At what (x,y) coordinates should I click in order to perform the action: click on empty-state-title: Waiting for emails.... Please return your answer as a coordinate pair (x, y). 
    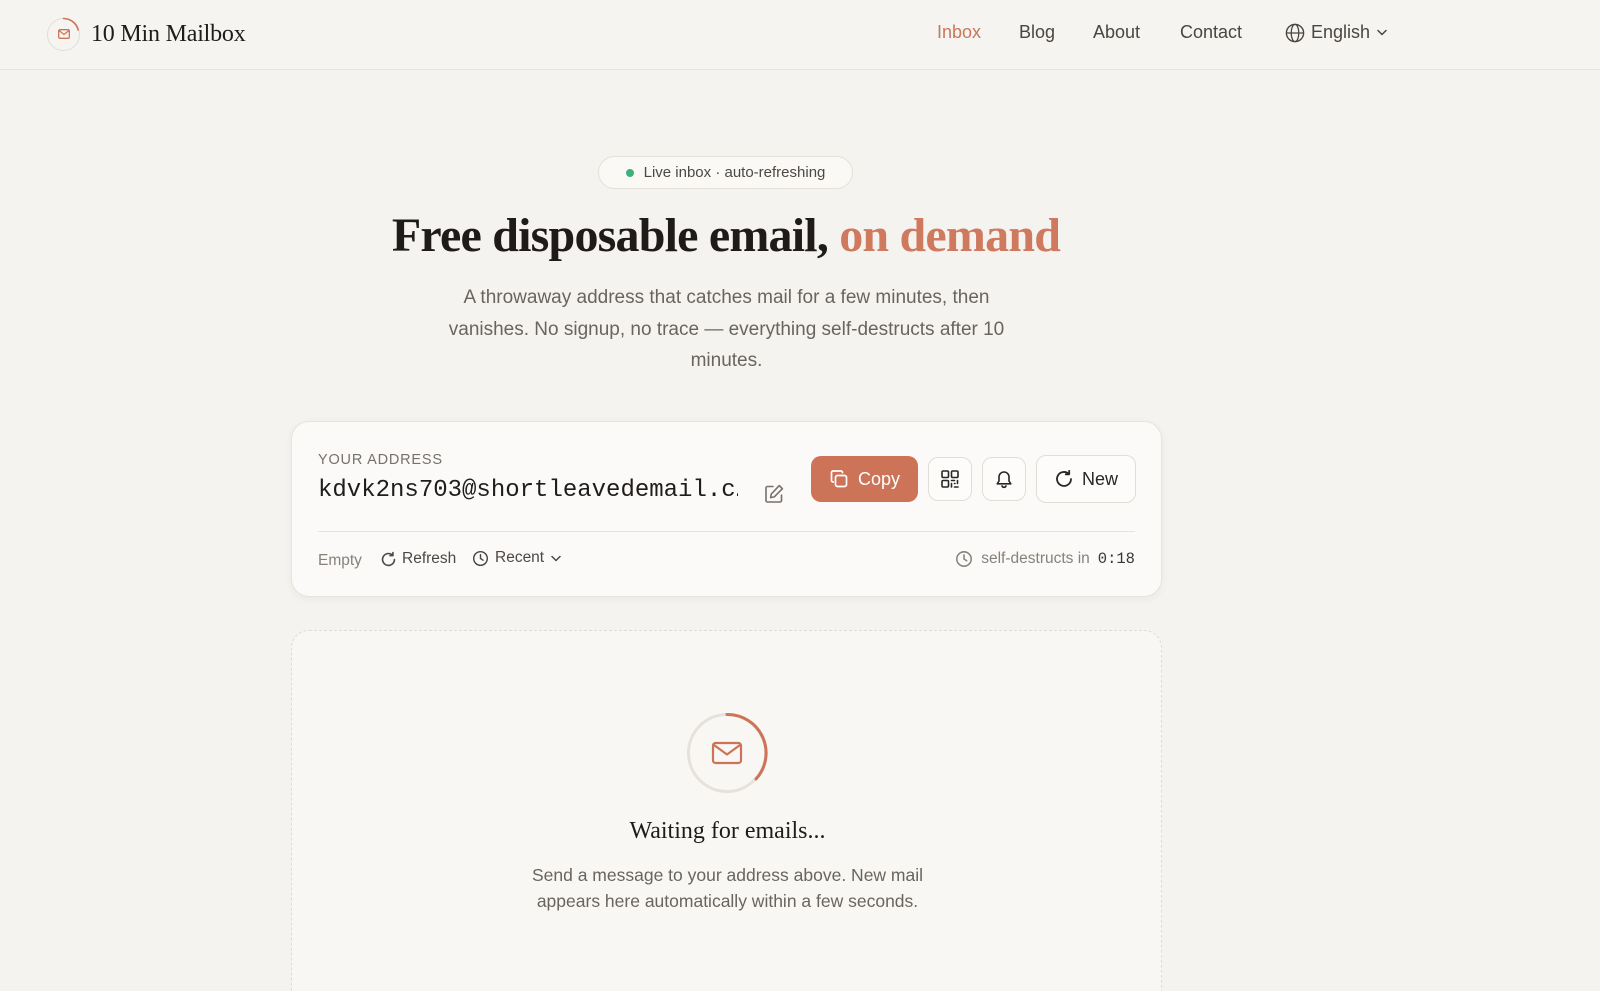
    Looking at the image, I should click on (727, 831).